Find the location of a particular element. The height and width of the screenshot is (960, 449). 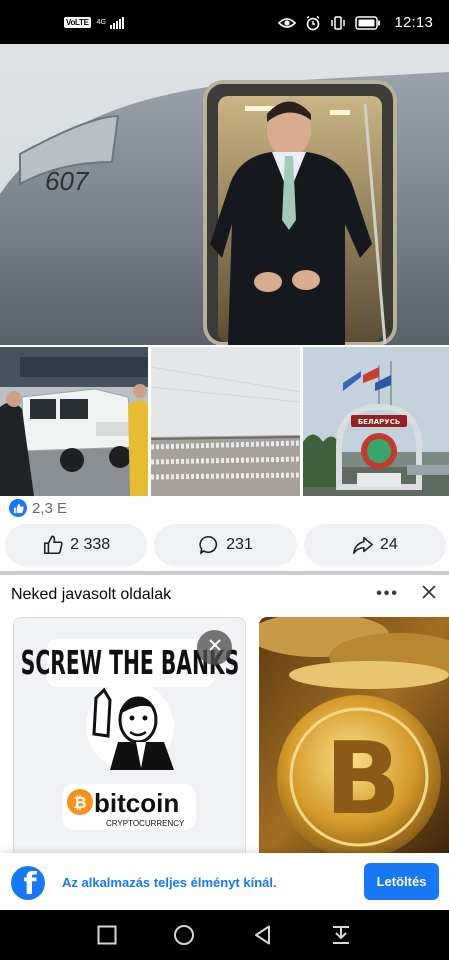

post-photo-suv is located at coordinates (74, 421).